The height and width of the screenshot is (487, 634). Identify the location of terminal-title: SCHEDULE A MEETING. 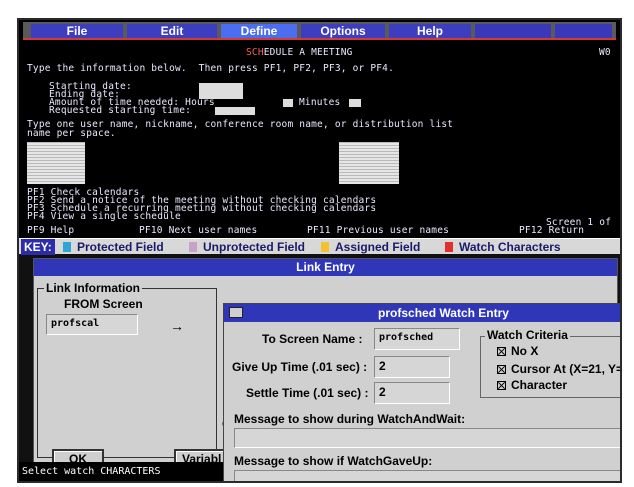
(299, 53).